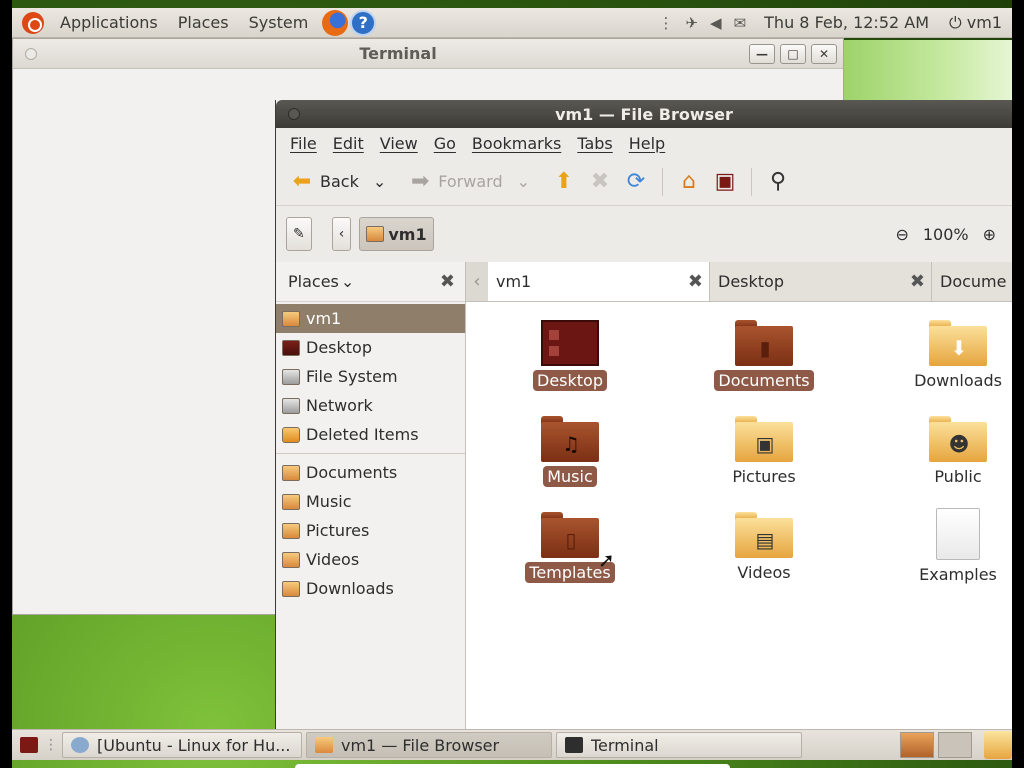  Describe the element at coordinates (764, 355) in the screenshot. I see `file-item-documents: ▮ Documents` at that location.